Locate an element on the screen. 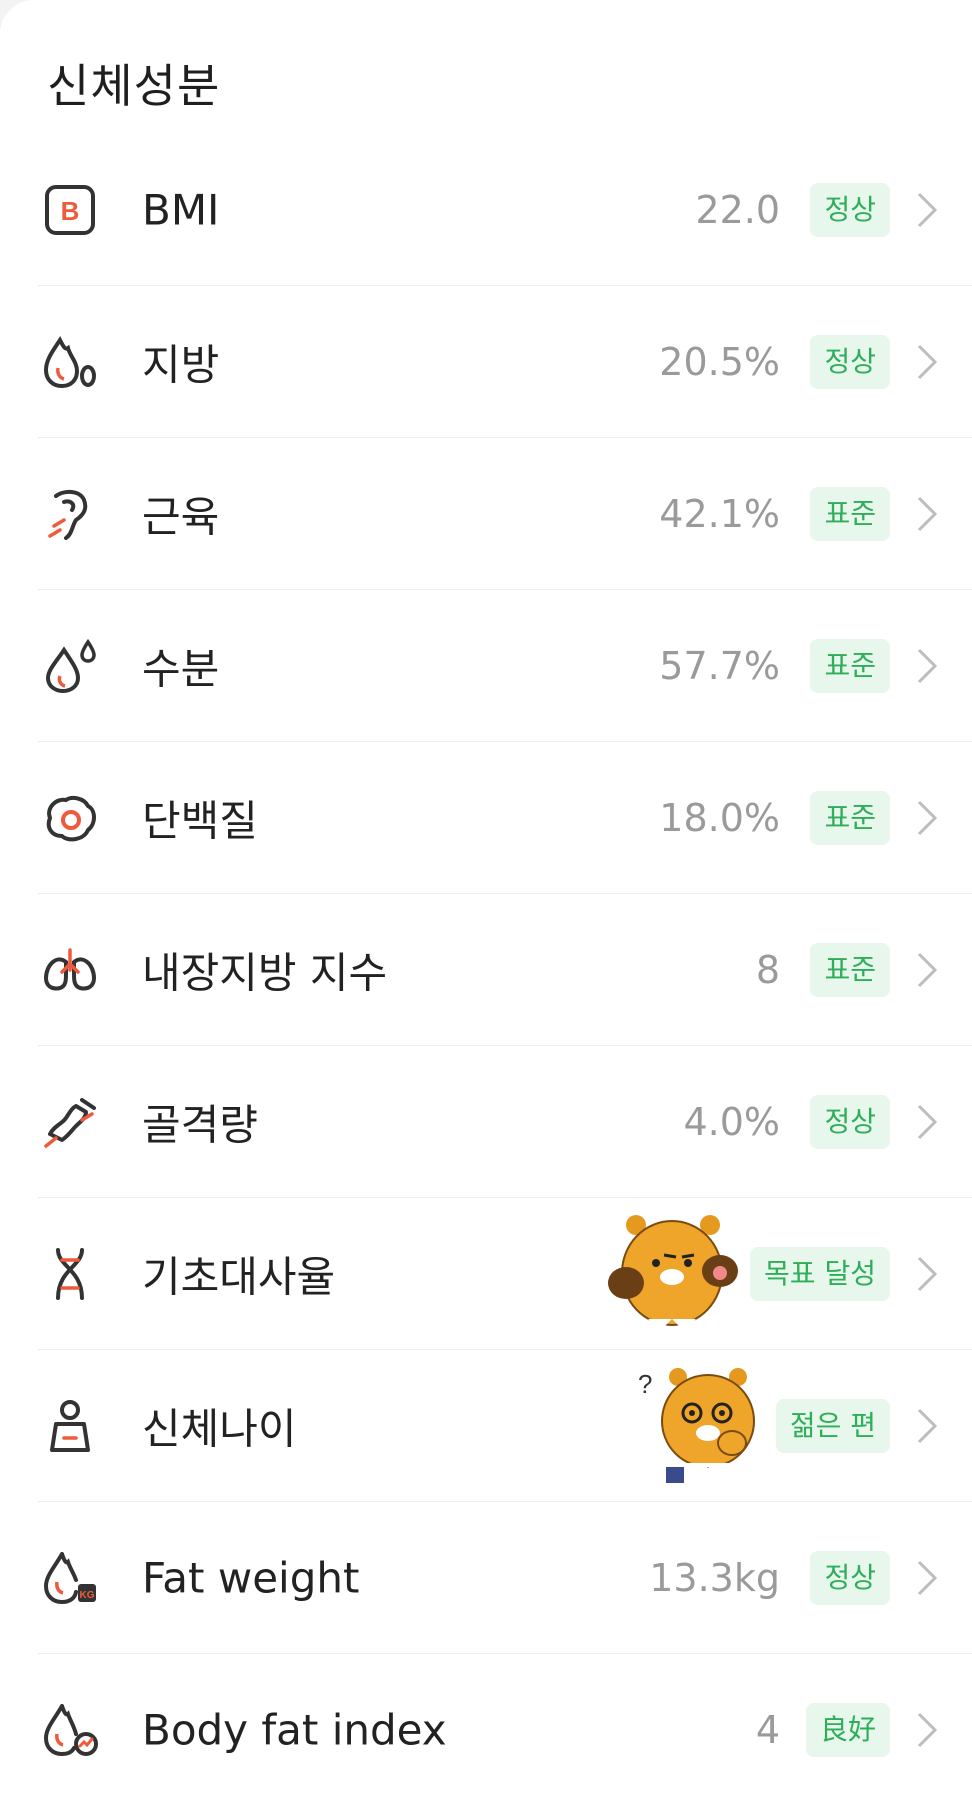 The height and width of the screenshot is (1815, 972). row-label: 단백질 is located at coordinates (200, 820).